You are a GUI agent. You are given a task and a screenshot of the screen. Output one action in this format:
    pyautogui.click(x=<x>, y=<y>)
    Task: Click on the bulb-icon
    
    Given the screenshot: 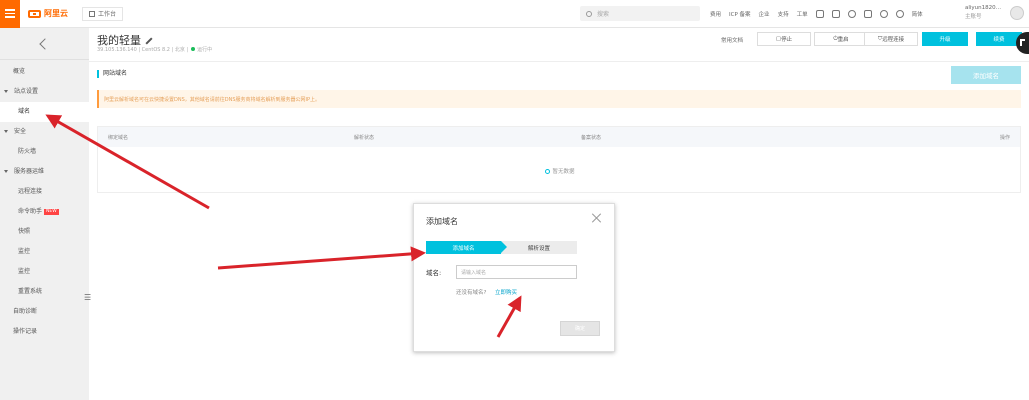 What is the action you would take?
    pyautogui.click(x=883, y=14)
    